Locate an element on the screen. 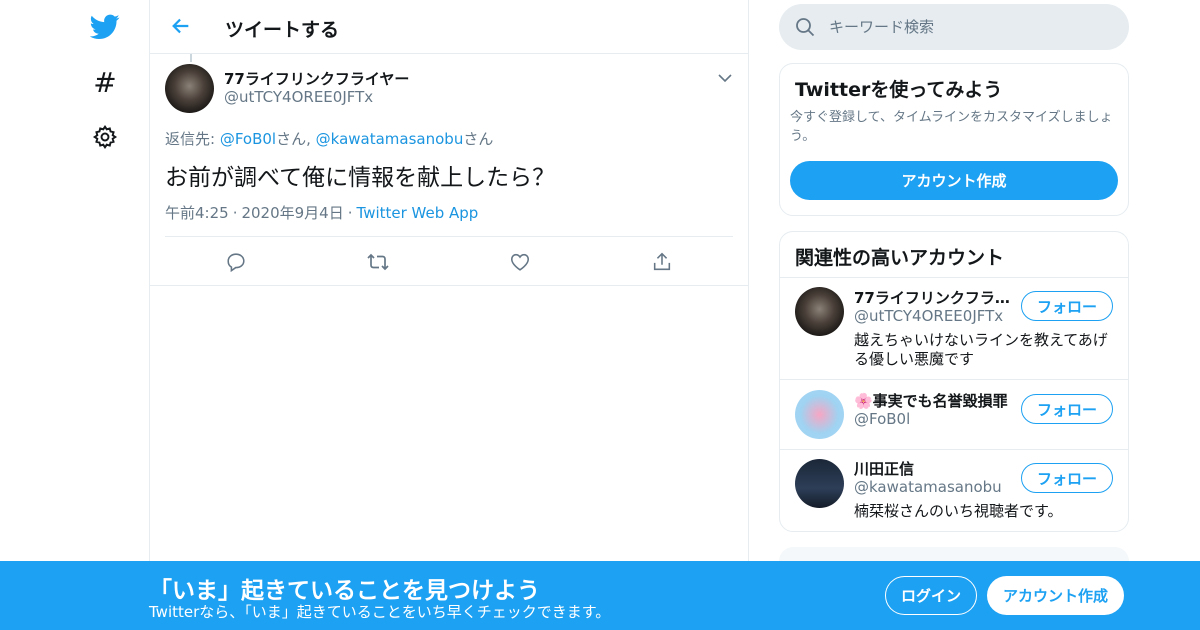 This screenshot has width=1200, height=630. gear-icon is located at coordinates (105, 137).